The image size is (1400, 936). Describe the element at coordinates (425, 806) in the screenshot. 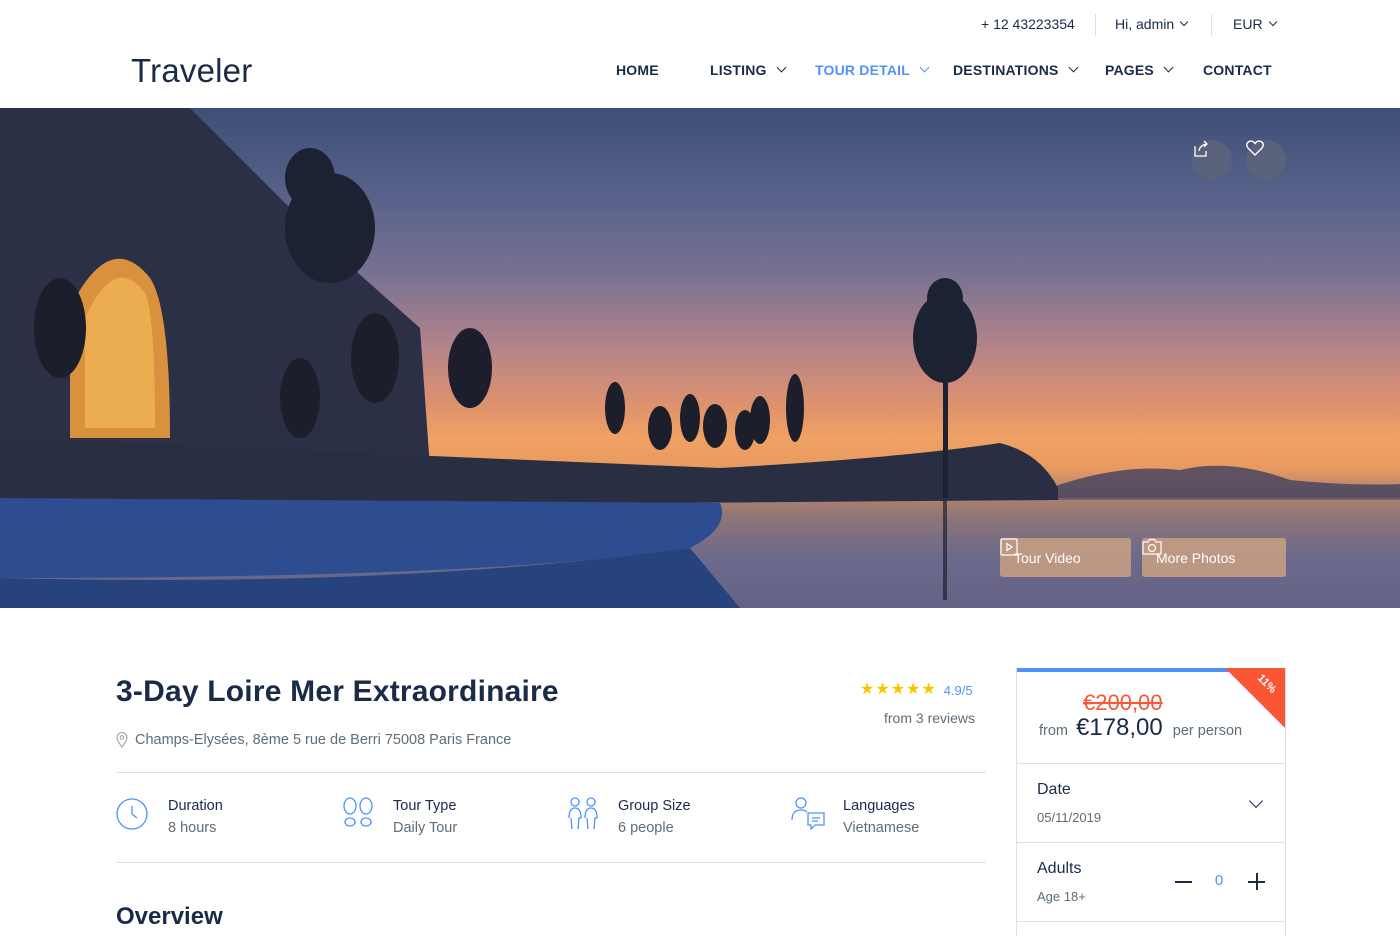

I see `fact-label: Tour Type` at that location.